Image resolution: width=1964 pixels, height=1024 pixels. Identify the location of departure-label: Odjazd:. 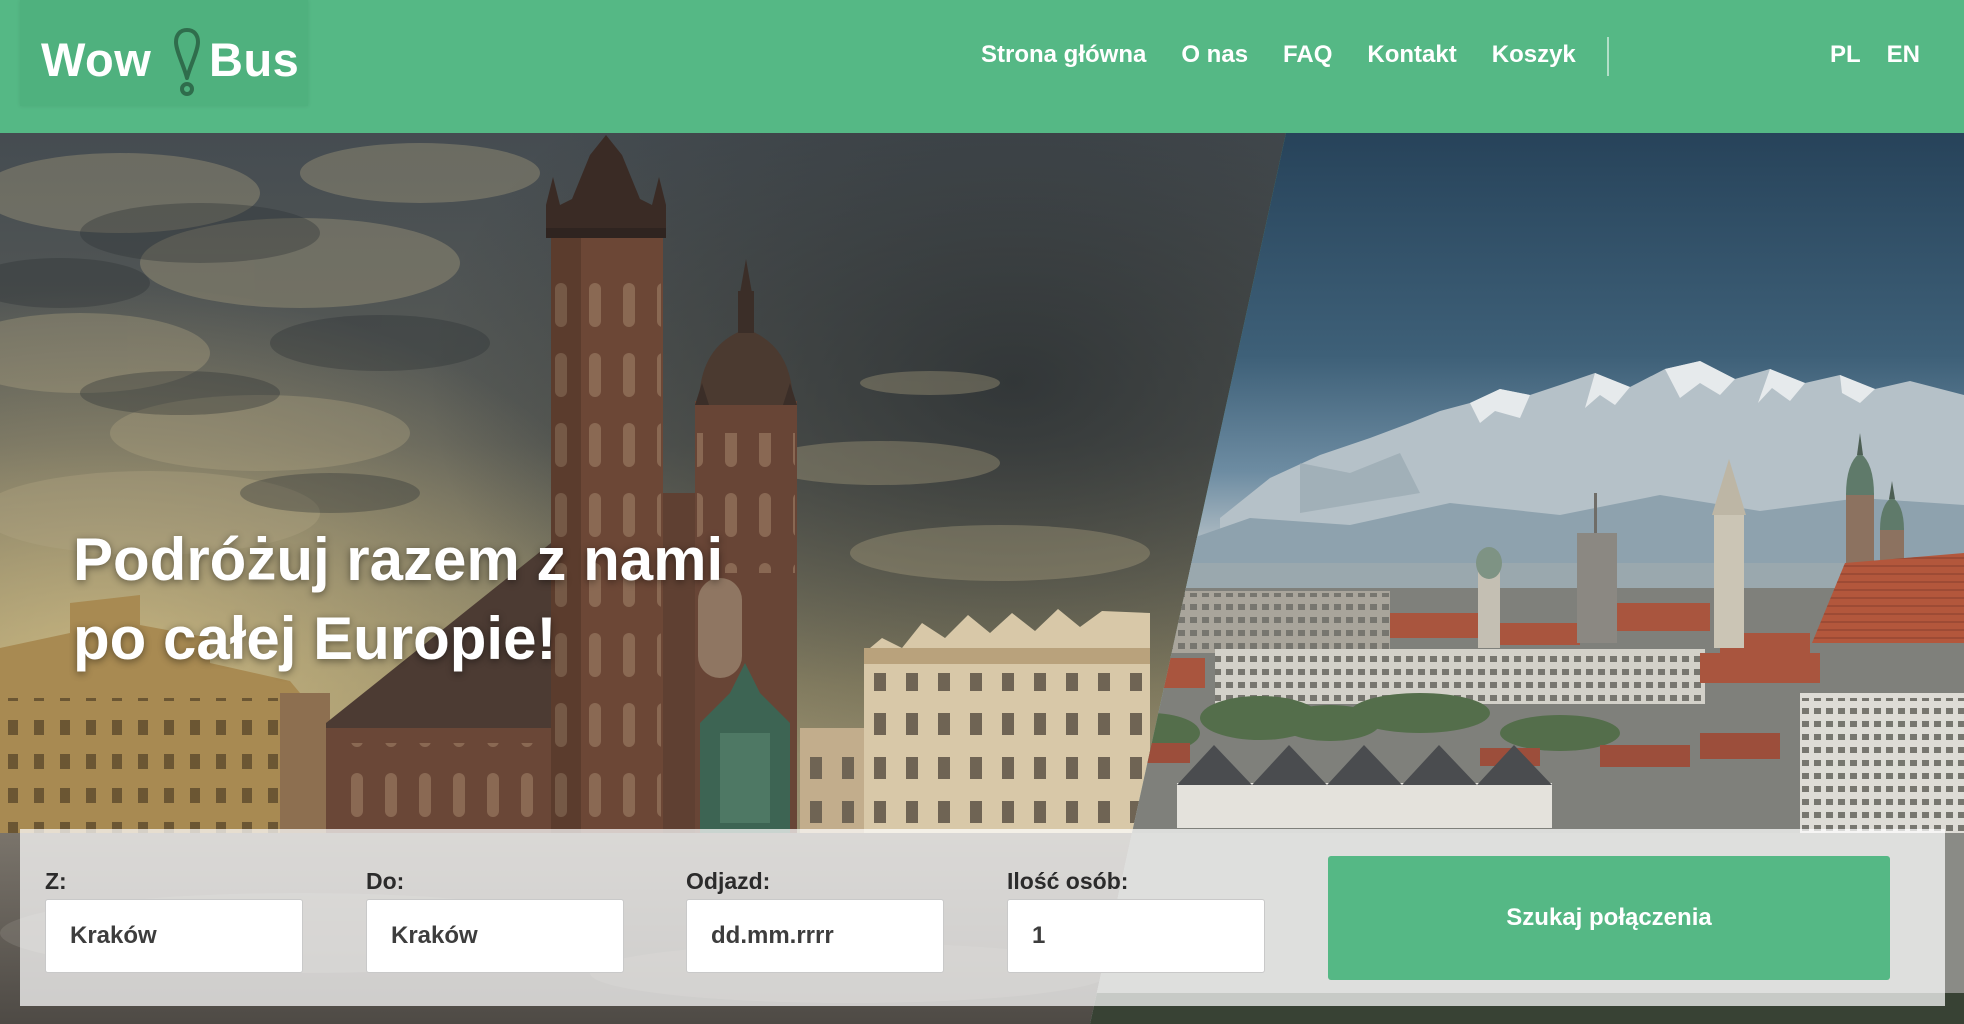
(728, 881).